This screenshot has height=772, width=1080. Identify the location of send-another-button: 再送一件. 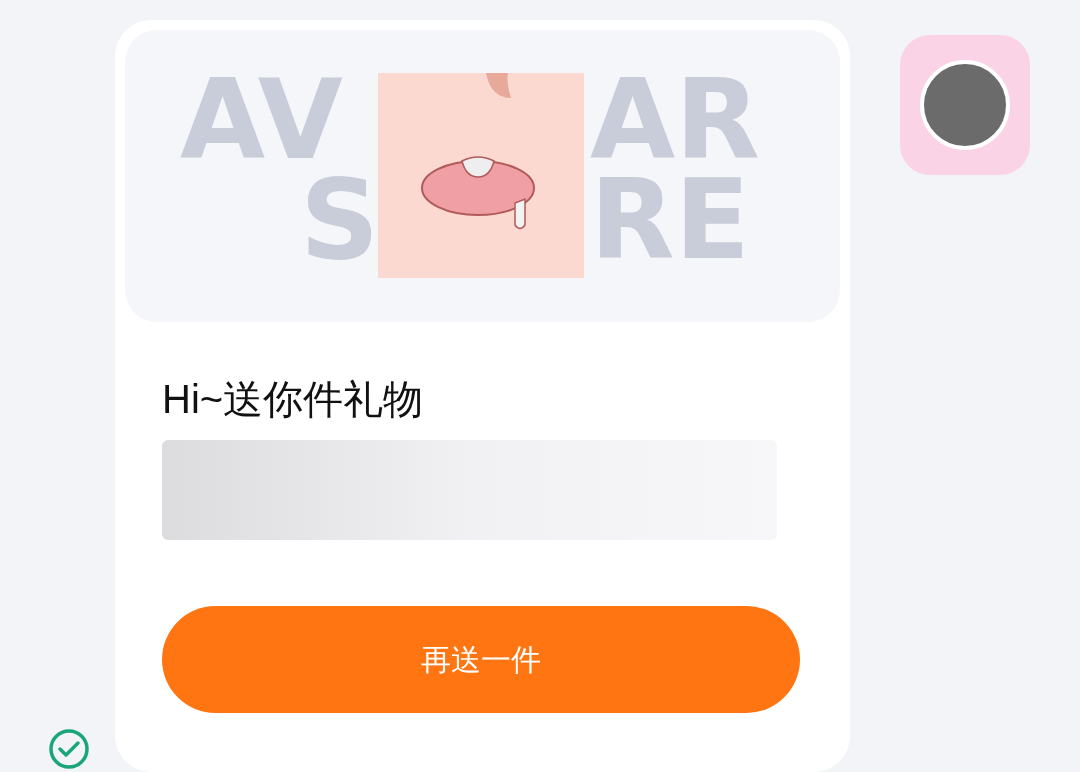
(481, 659).